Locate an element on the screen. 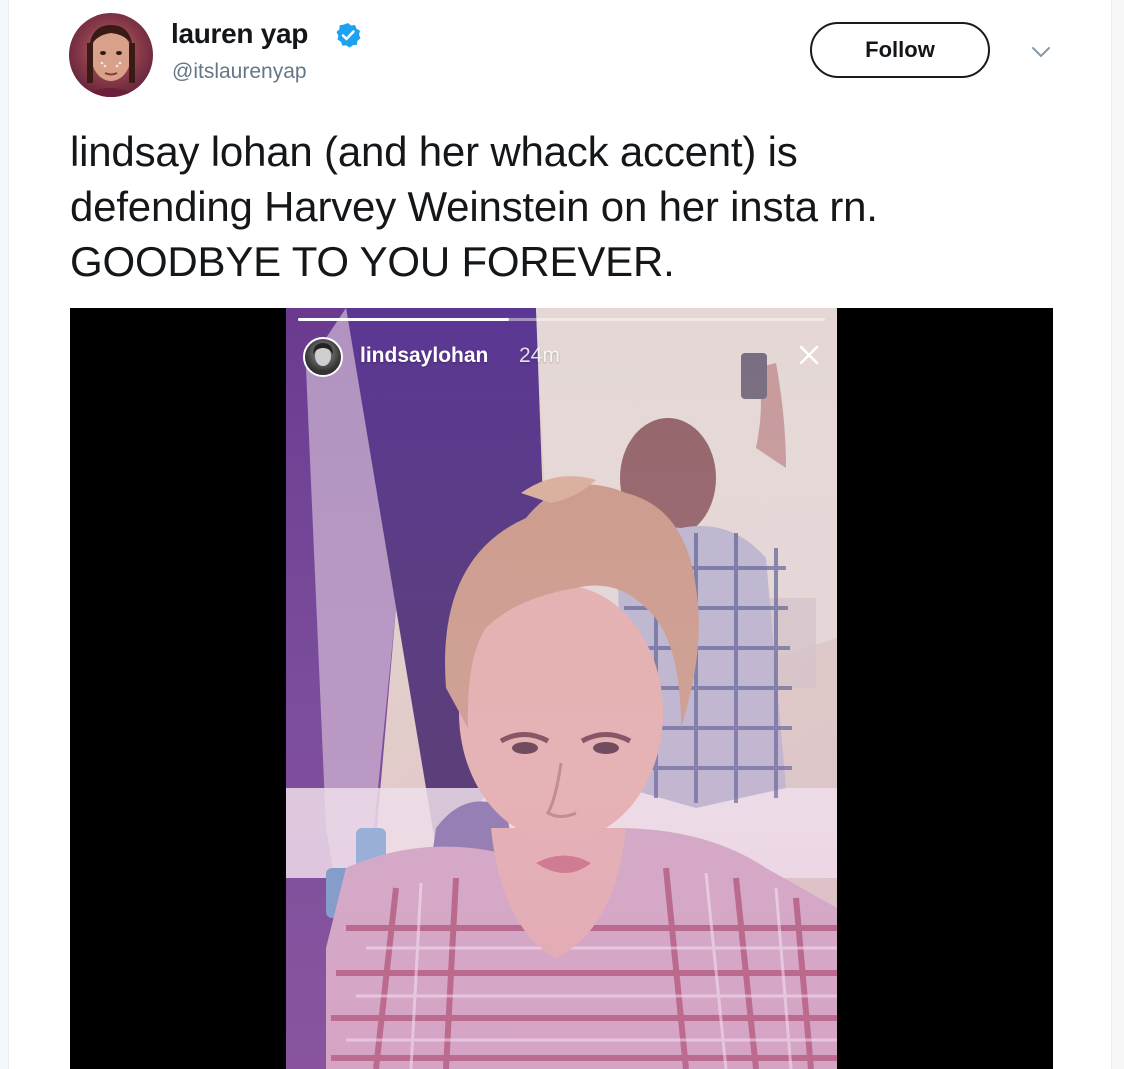  avatar-portrait-icon is located at coordinates (111, 61).